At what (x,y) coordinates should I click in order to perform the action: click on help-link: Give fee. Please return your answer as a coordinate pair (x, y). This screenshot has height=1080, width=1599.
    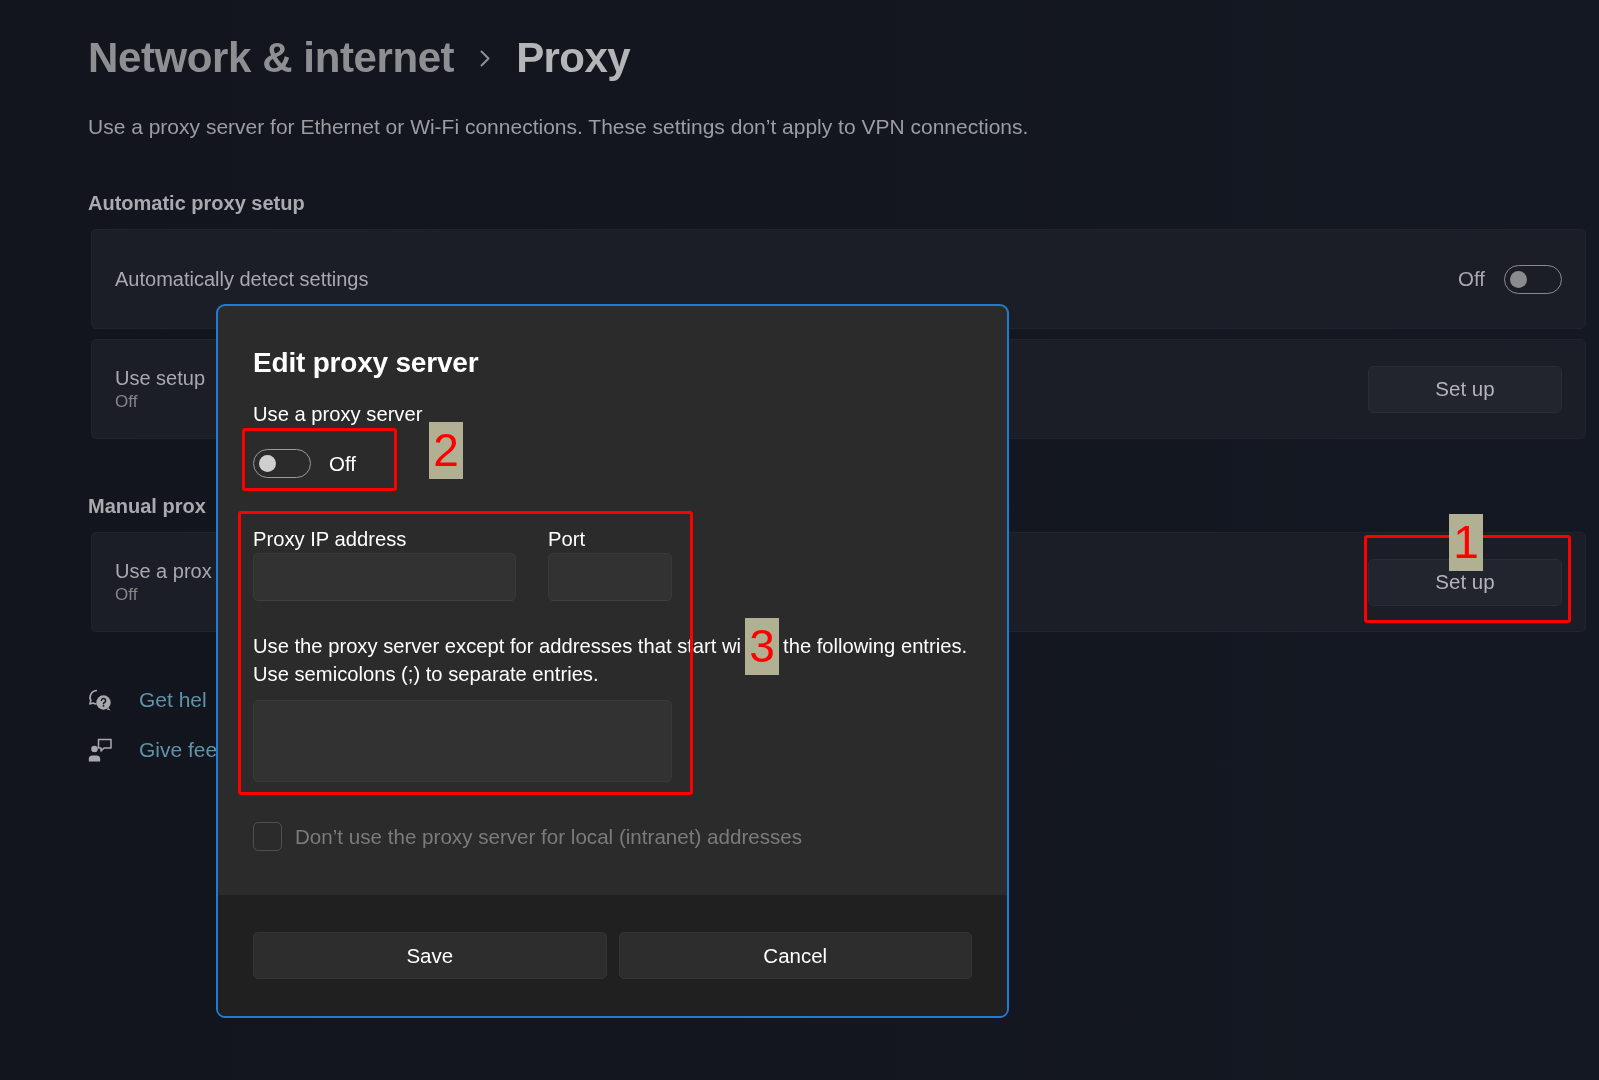
    Looking at the image, I should click on (178, 750).